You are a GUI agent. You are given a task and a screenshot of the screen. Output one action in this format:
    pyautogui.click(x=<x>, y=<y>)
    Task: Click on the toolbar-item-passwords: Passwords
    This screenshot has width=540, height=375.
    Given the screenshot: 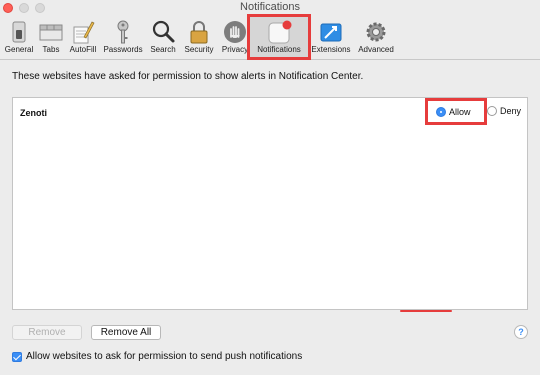 What is the action you would take?
    pyautogui.click(x=123, y=37)
    